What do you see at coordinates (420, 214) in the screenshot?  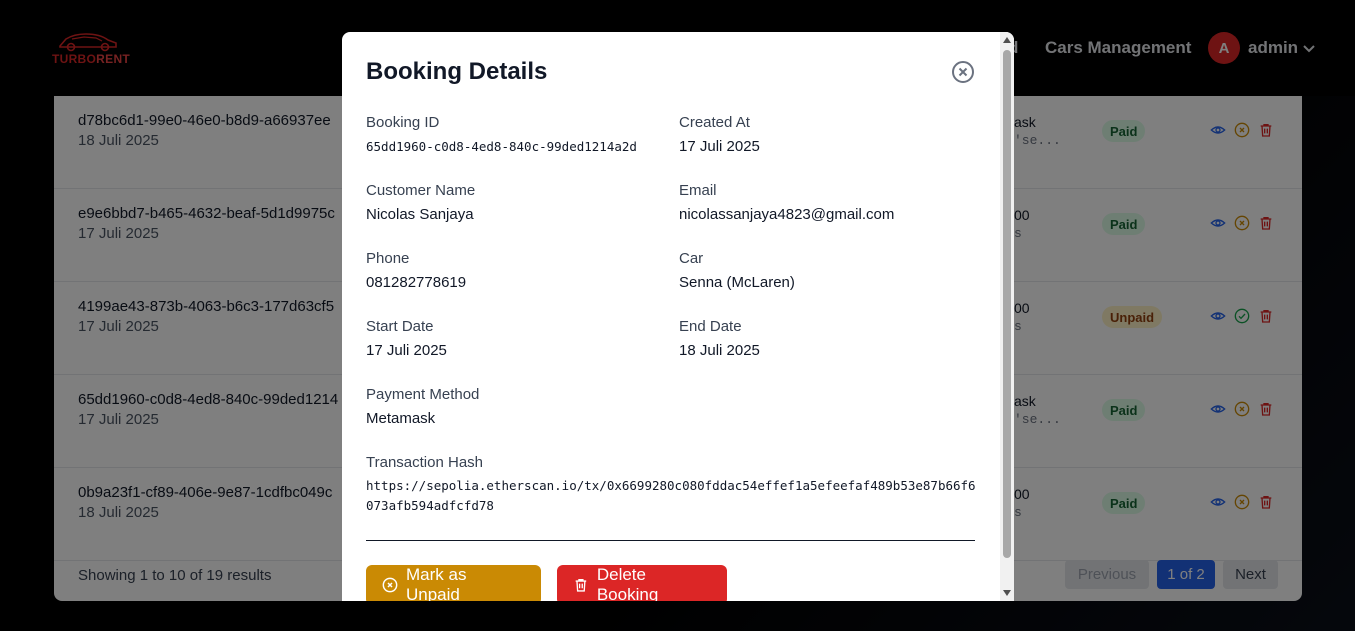 I see `customer-name-value: Nicolas Sanjaya` at bounding box center [420, 214].